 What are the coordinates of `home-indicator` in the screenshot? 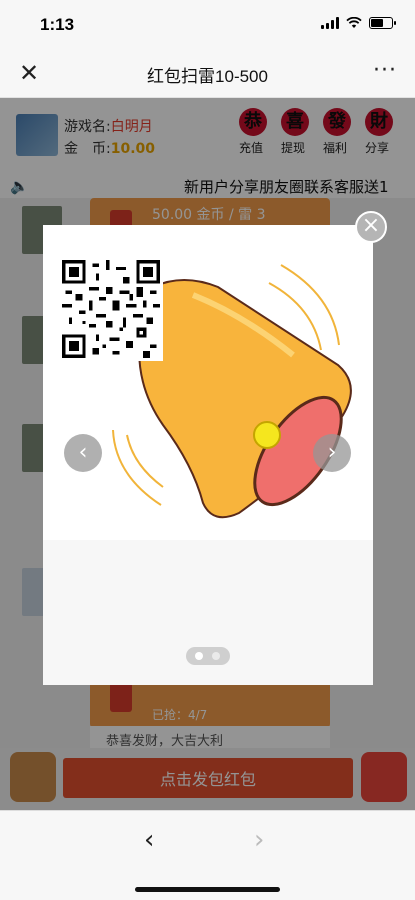 It's located at (207, 889).